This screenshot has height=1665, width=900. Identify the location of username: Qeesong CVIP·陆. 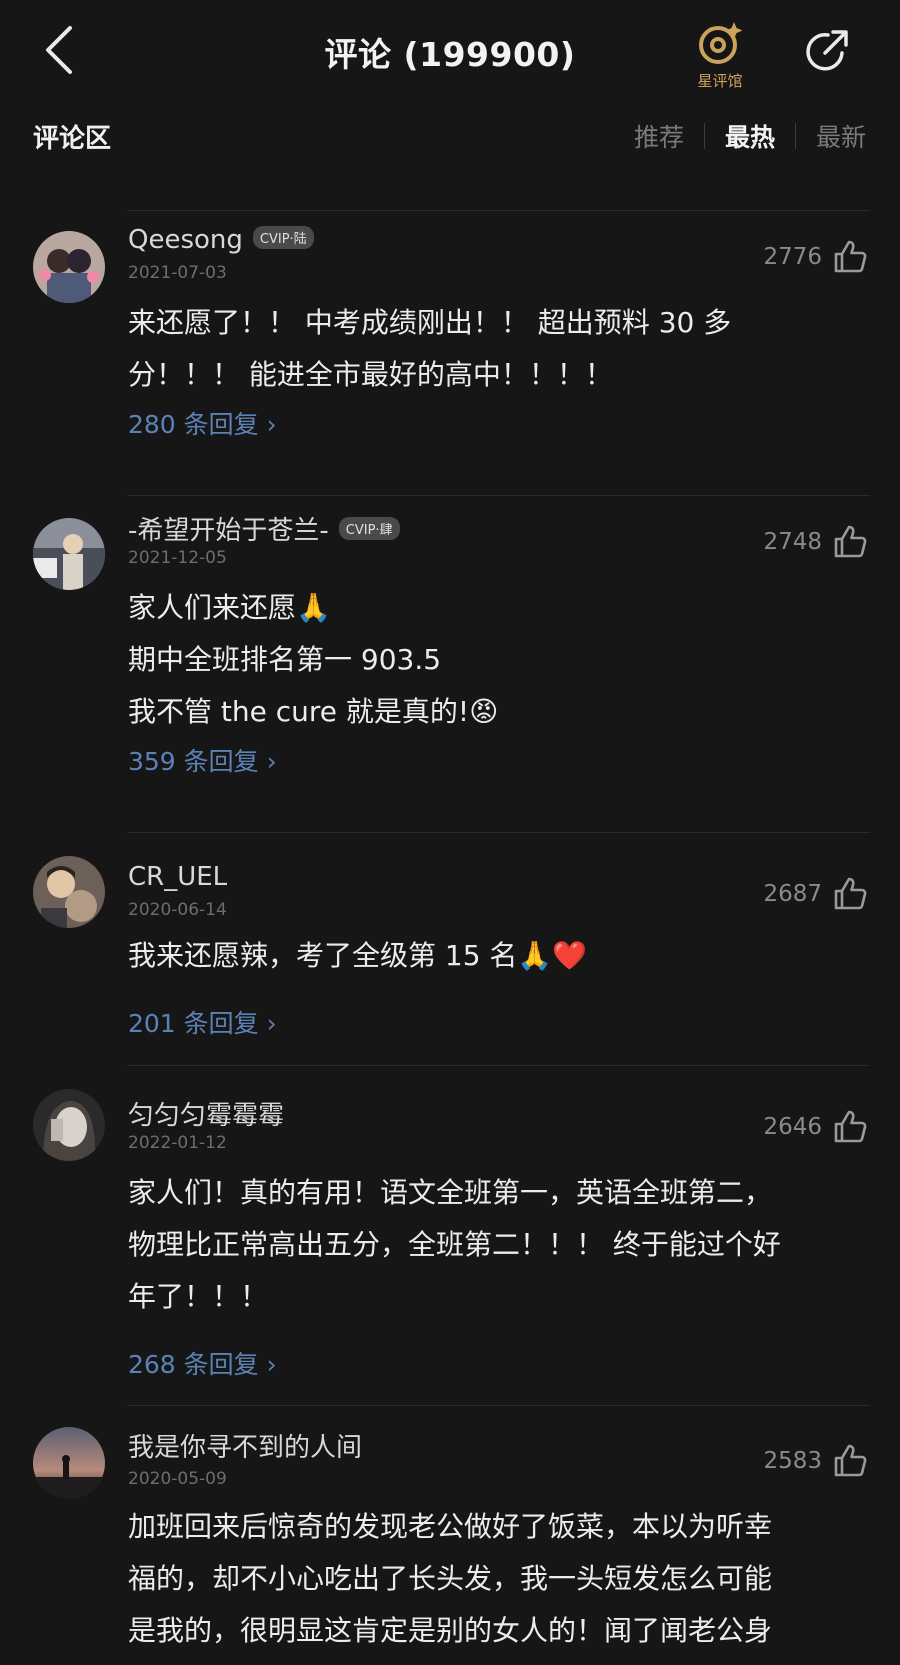
(221, 240).